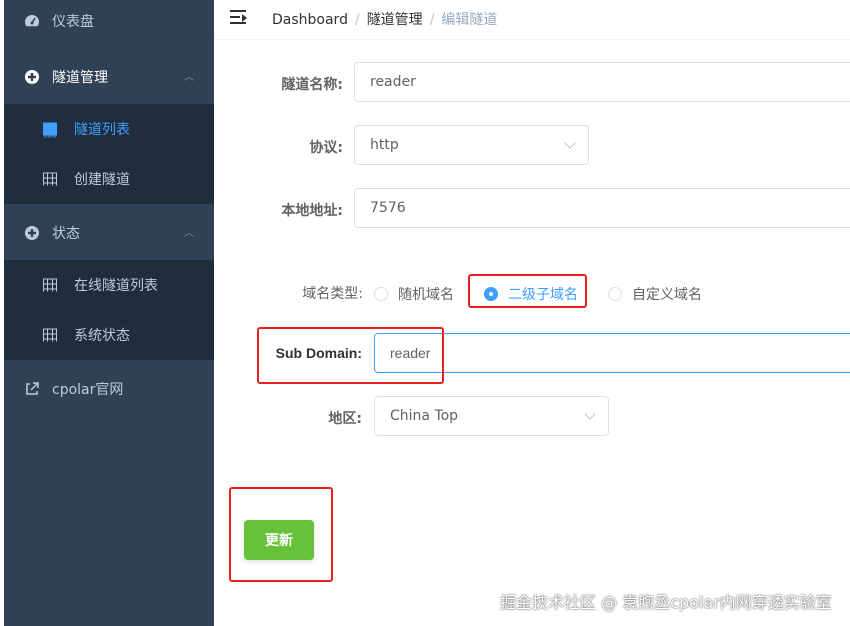 The image size is (850, 626). Describe the element at coordinates (32, 233) in the screenshot. I see `status-icon` at that location.